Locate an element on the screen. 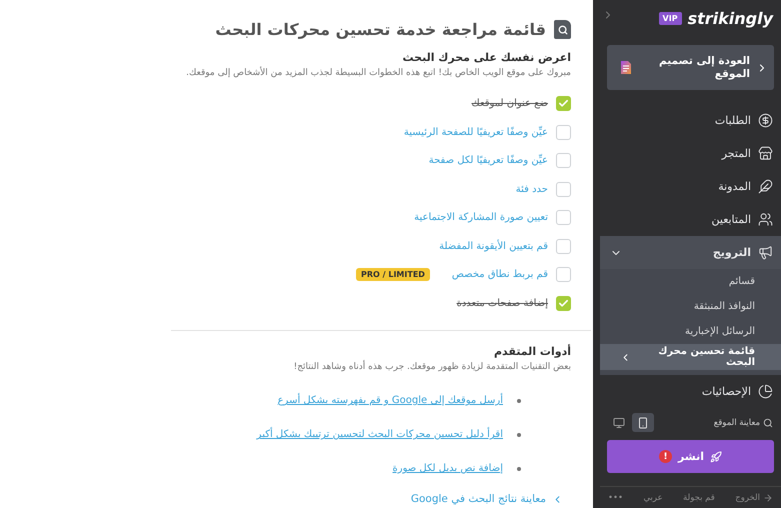 The width and height of the screenshot is (781, 508). footer-link: الخروج is located at coordinates (754, 497).